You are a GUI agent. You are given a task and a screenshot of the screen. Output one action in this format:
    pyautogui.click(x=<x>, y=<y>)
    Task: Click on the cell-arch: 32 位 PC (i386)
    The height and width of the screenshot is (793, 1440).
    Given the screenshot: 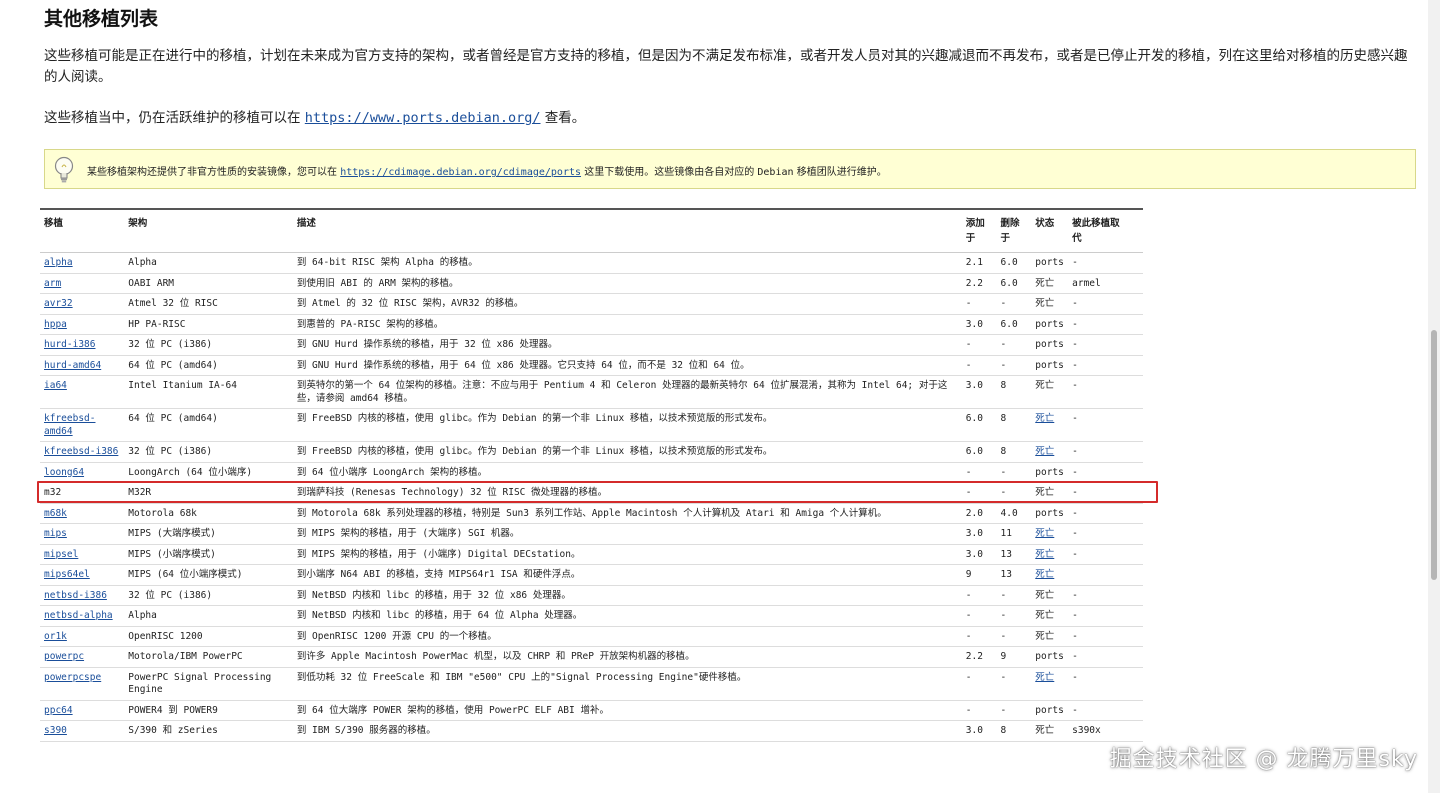 What is the action you would take?
    pyautogui.click(x=208, y=345)
    